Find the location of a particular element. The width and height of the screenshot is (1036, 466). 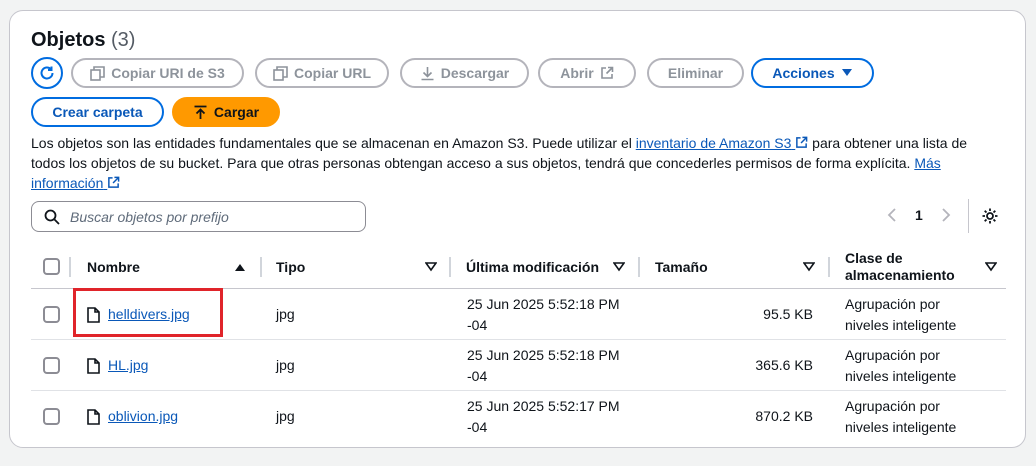

column-header-name: Nombre is located at coordinates (167, 267).